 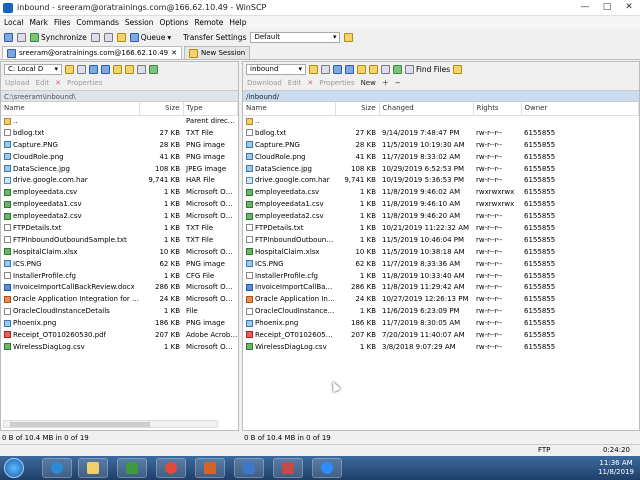 I want to click on menu-commands: Commands, so click(x=97, y=22).